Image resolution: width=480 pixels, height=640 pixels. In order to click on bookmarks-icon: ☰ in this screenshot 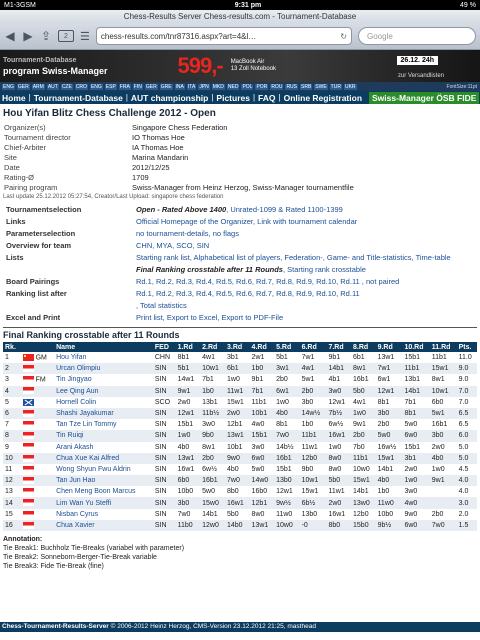, I will do `click(85, 36)`.